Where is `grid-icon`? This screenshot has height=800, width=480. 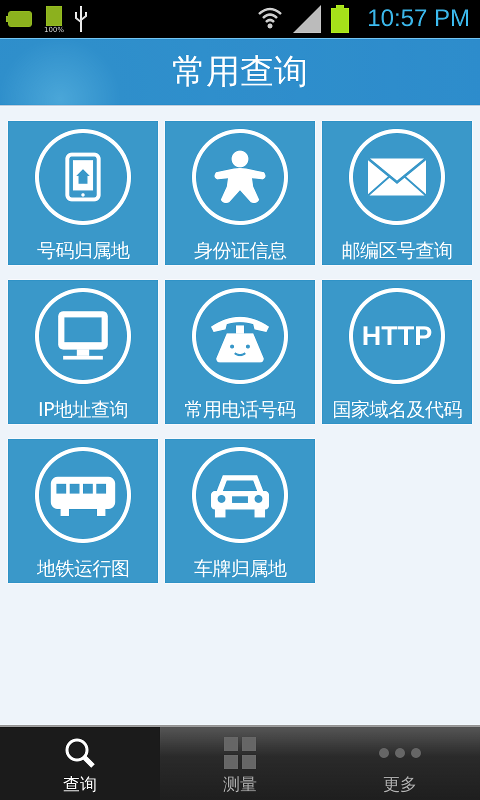 grid-icon is located at coordinates (240, 753).